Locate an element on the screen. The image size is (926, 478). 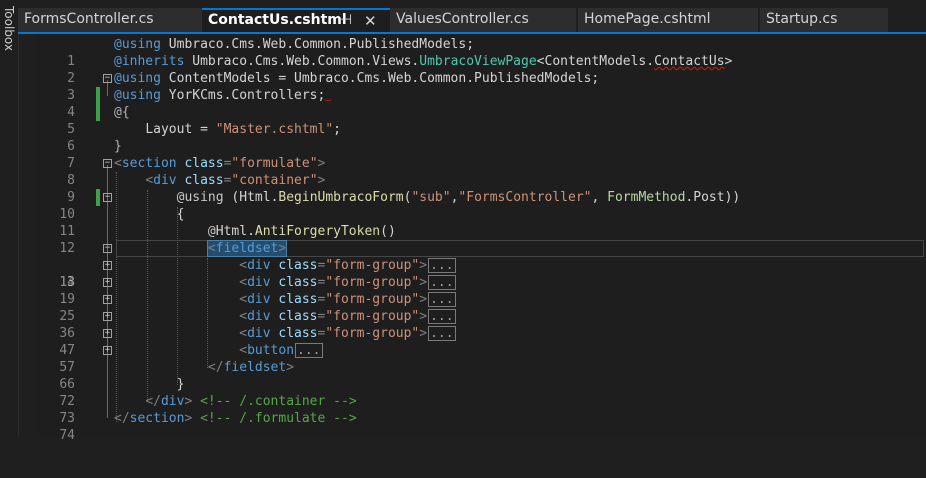
tab-contactus: ContactUs.cshtml ⊣ ✕ is located at coordinates (297, 20).